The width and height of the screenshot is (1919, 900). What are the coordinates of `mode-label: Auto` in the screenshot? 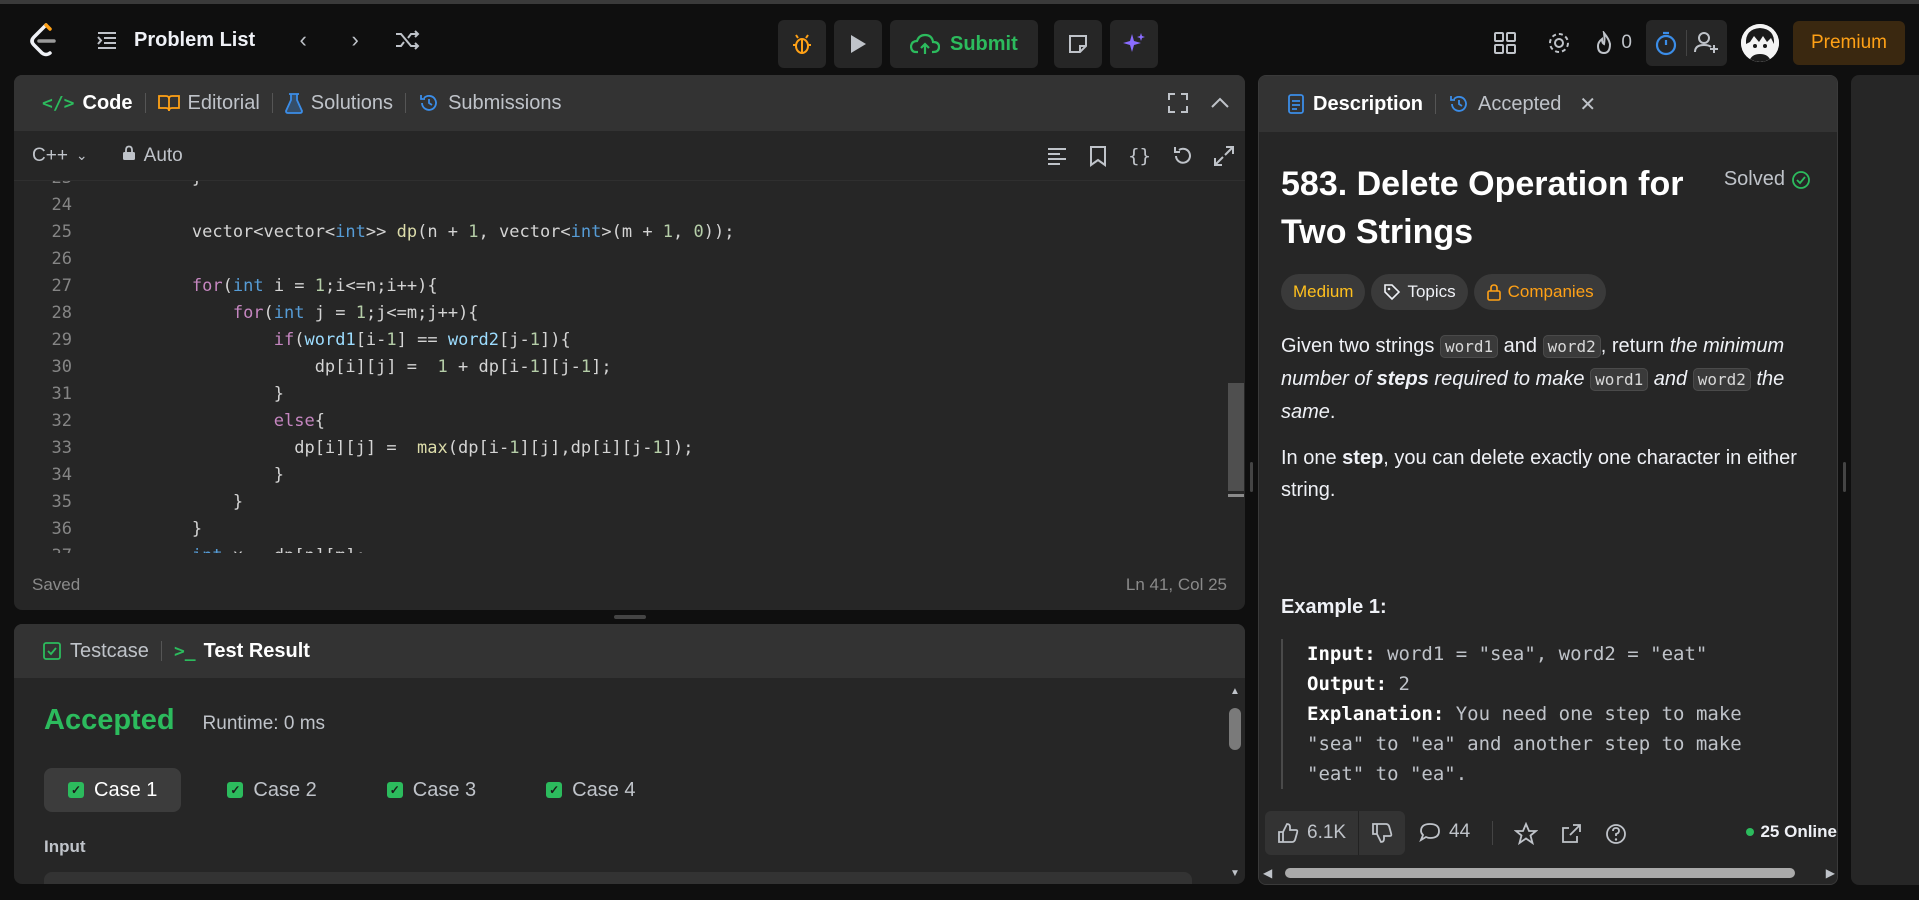 It's located at (163, 156).